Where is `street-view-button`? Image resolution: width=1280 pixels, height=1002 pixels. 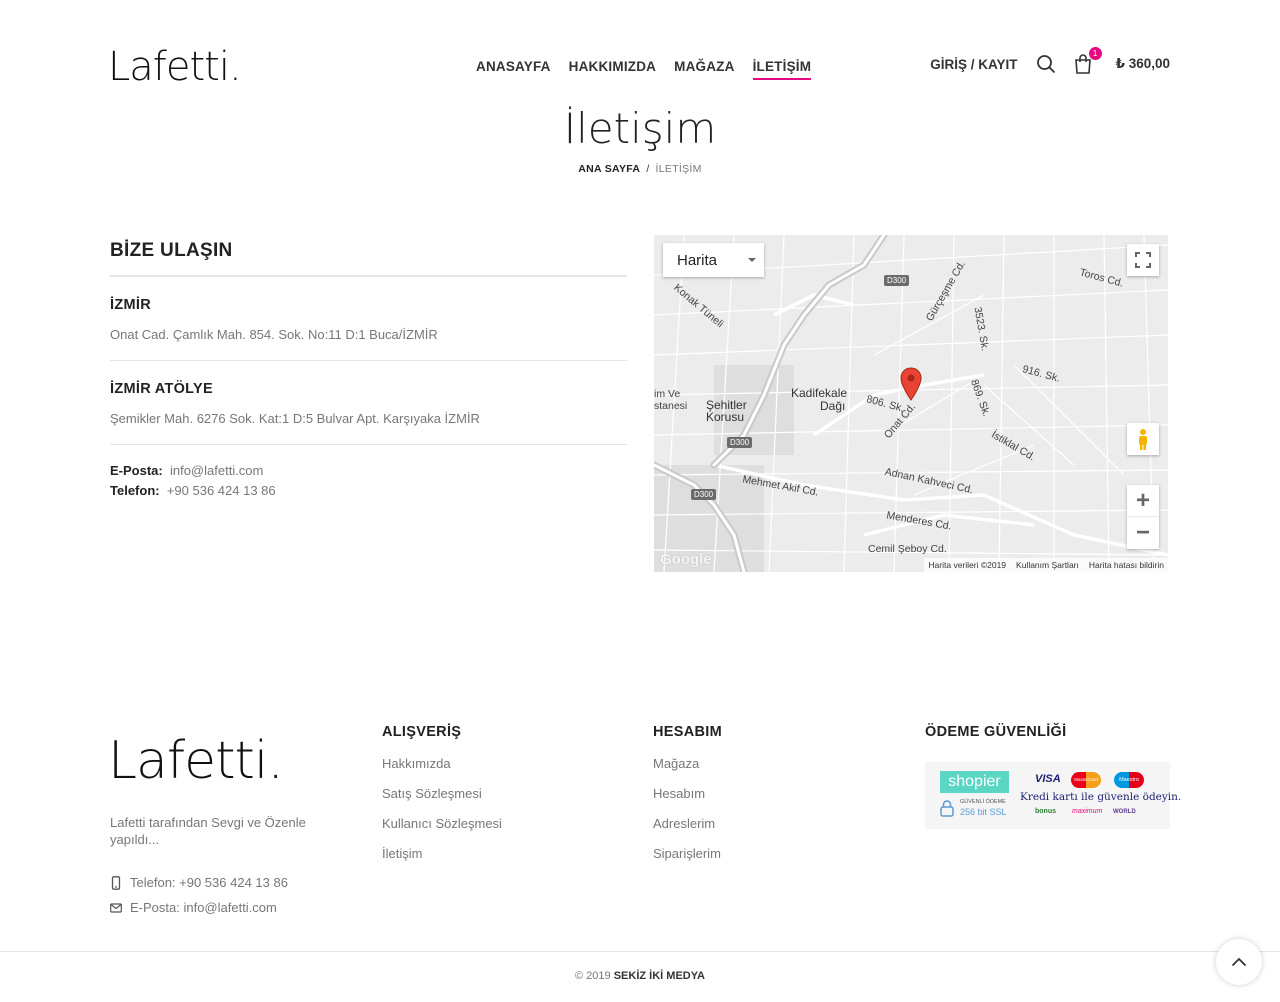 street-view-button is located at coordinates (1143, 439).